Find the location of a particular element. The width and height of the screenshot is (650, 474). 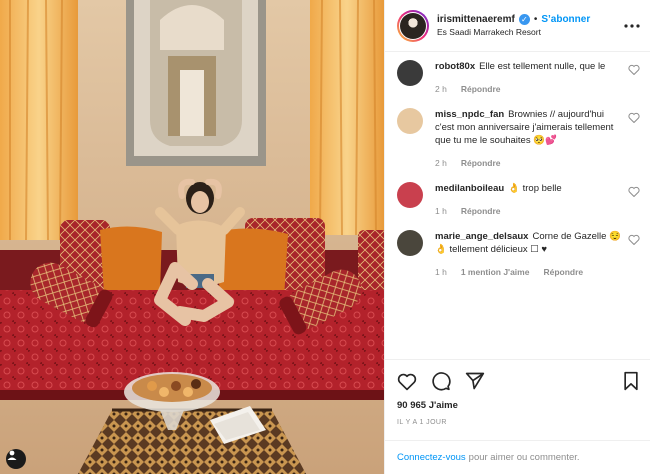

bookmark-icon is located at coordinates (631, 381).